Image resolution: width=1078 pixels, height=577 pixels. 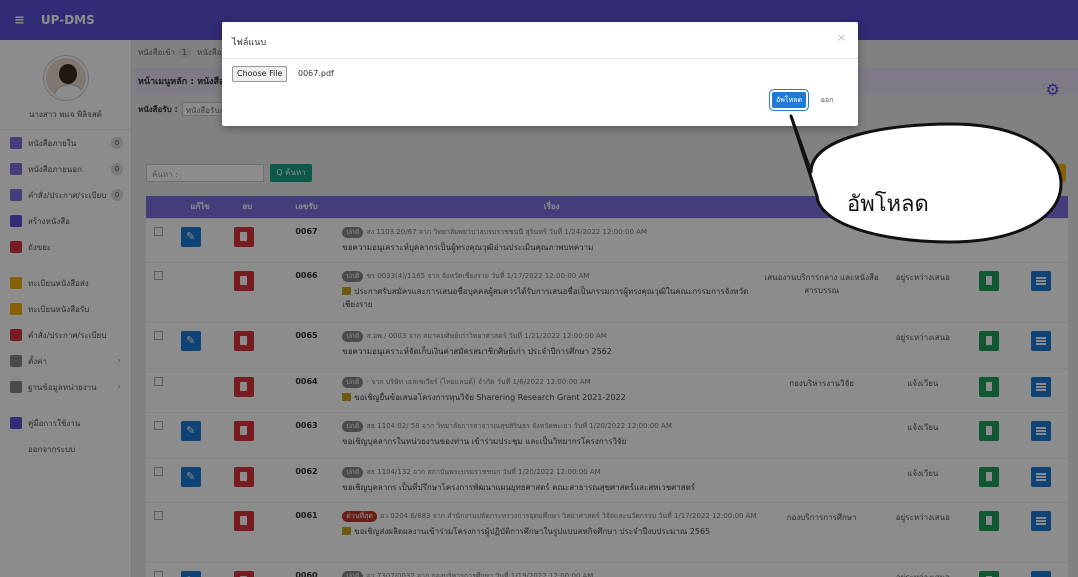 What do you see at coordinates (926, 179) in the screenshot?
I see `callout-bubble` at bounding box center [926, 179].